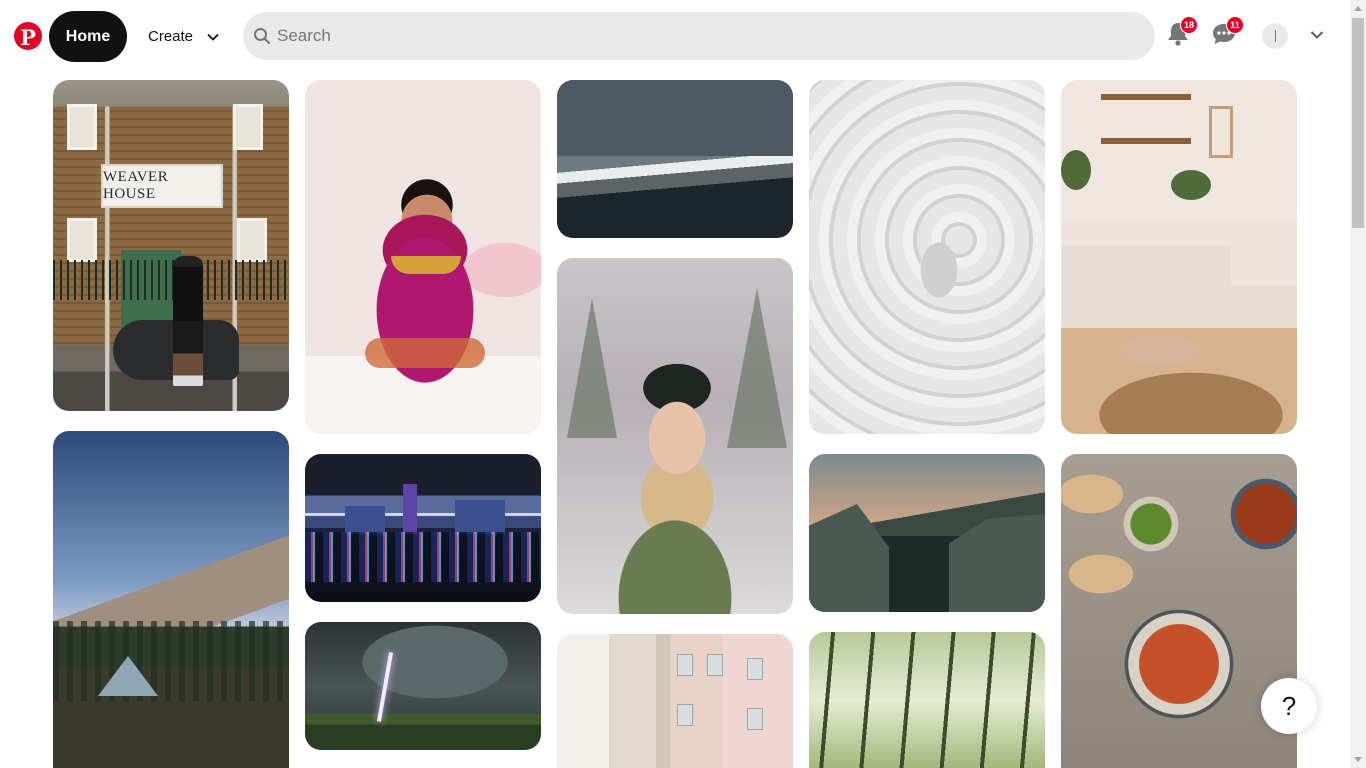 Image resolution: width=1366 pixels, height=768 pixels. What do you see at coordinates (162, 186) in the screenshot?
I see `building-sign: WEAVER HOUSE` at bounding box center [162, 186].